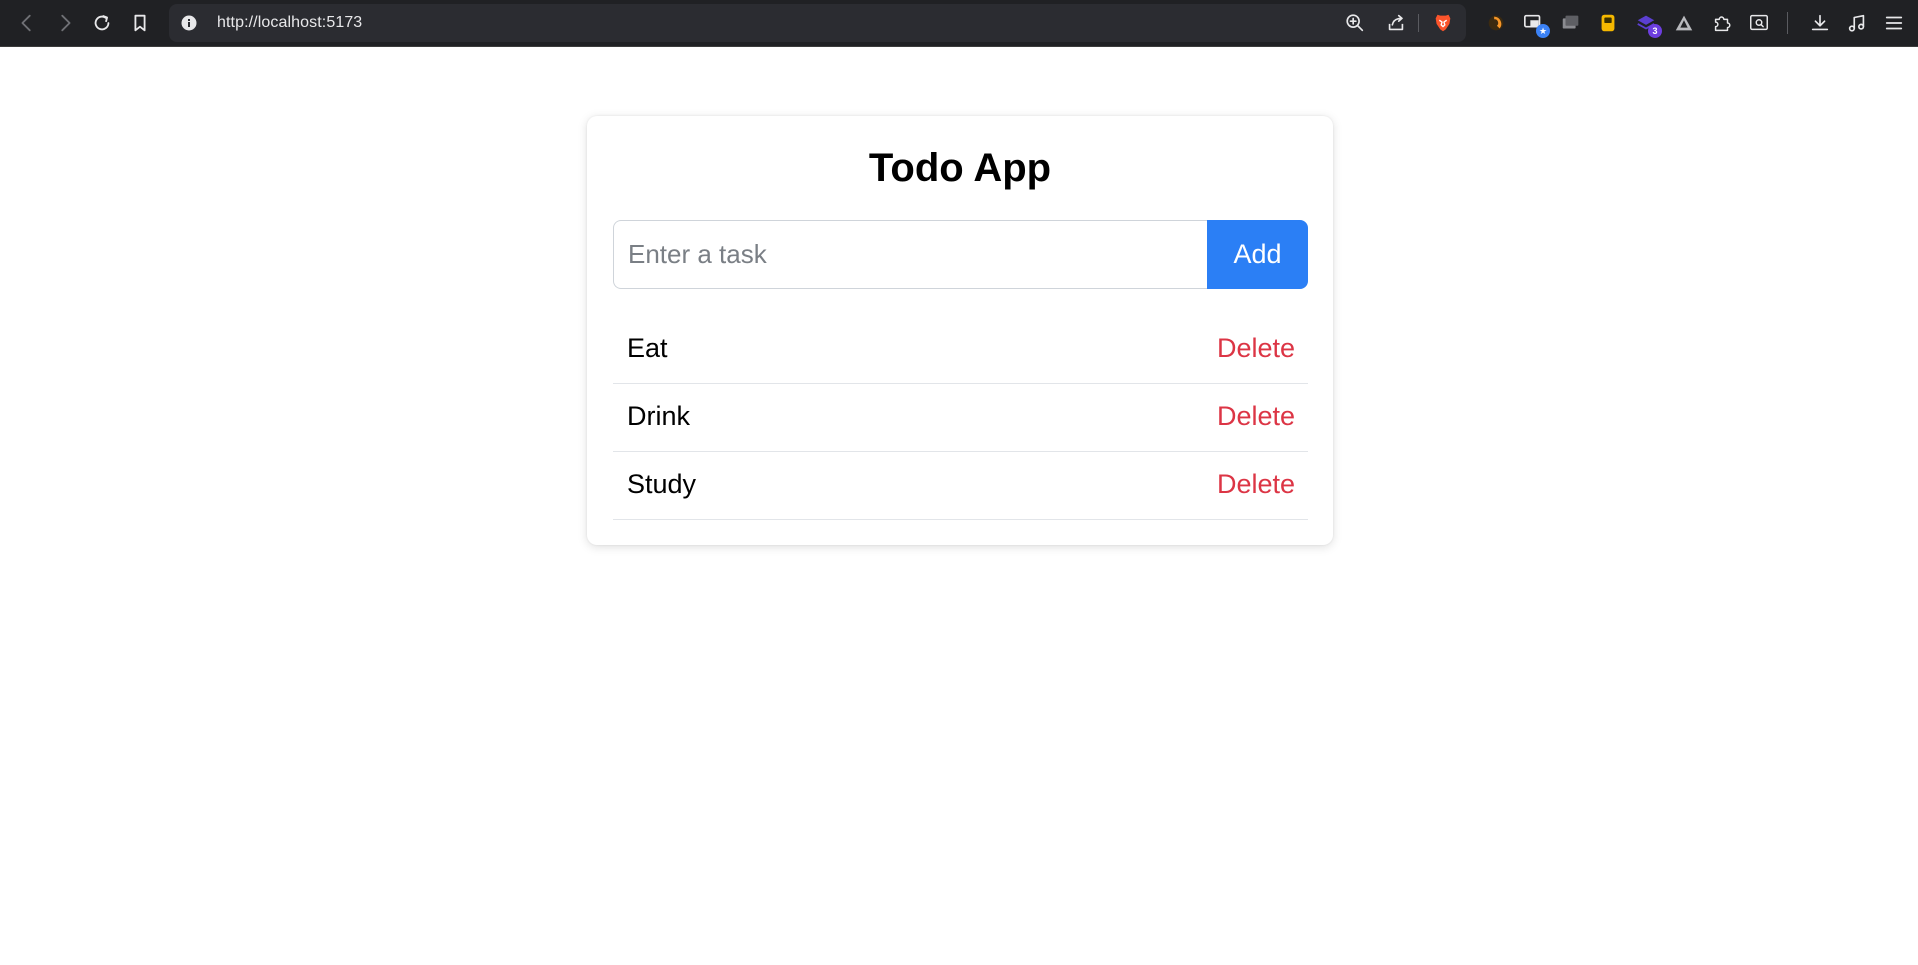  I want to click on leo-ai-icon, so click(1496, 23).